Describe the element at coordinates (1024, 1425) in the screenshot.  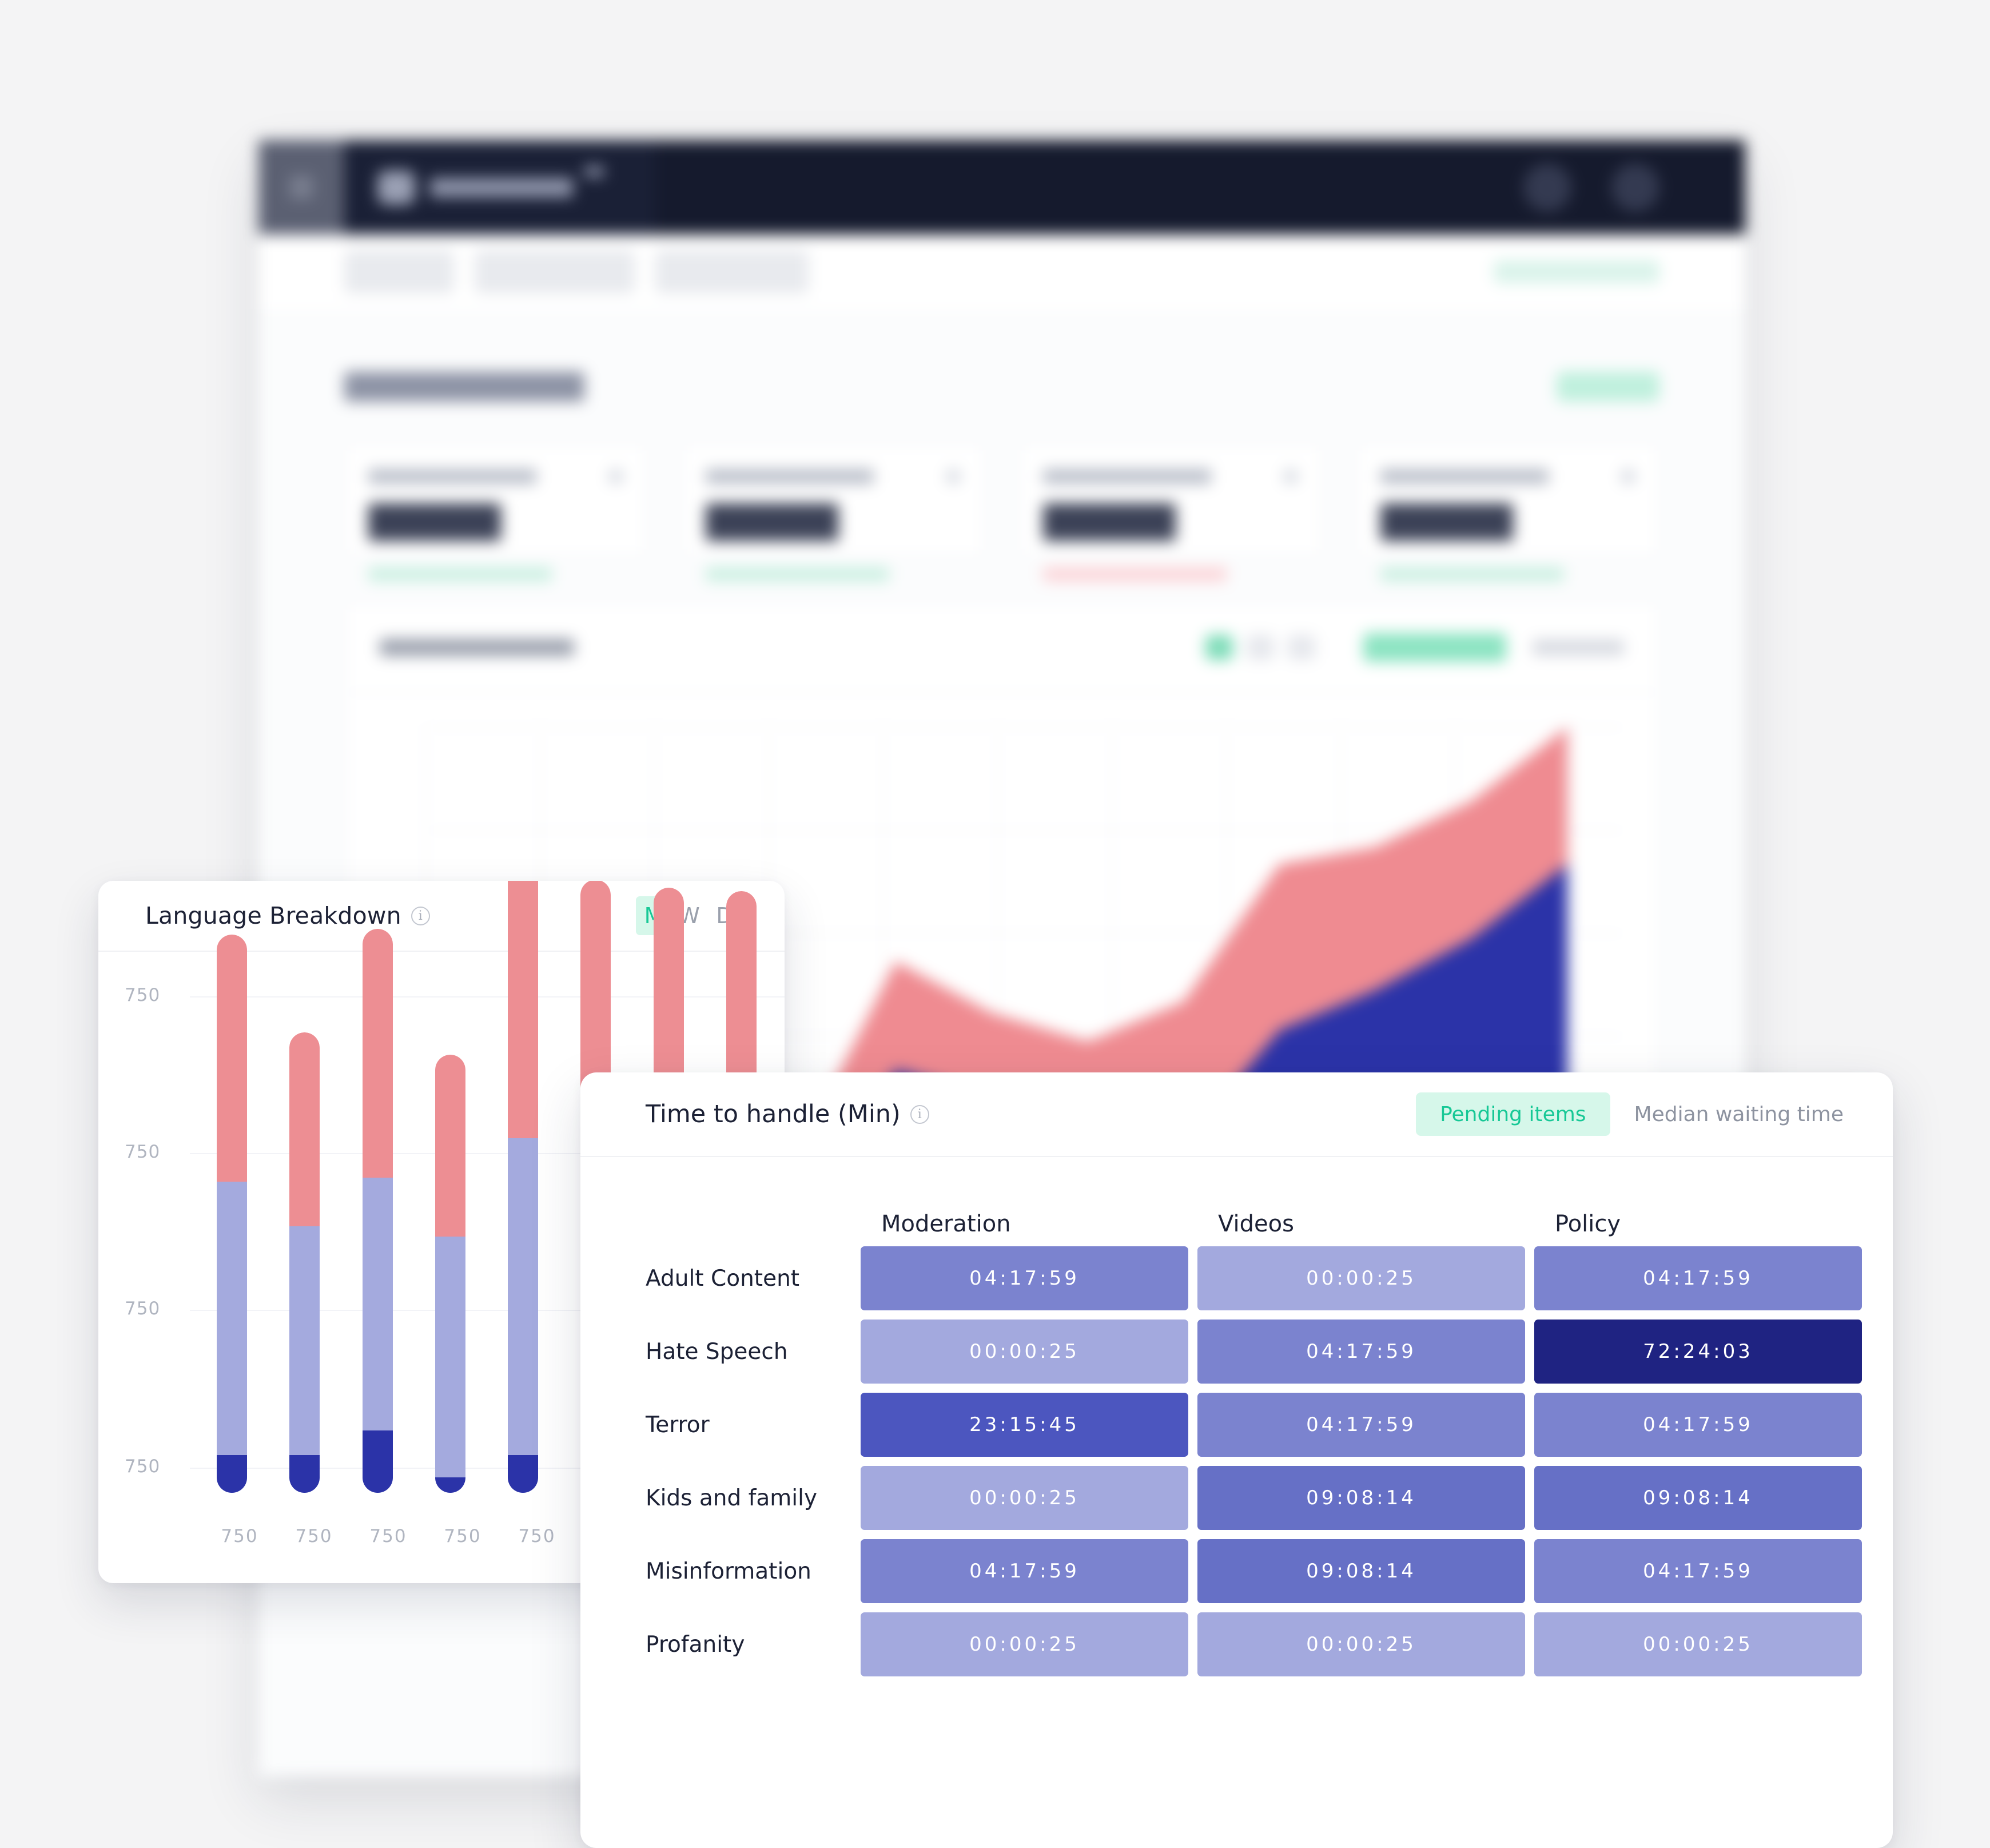
I see `heatmap-cell: 23:15:45` at that location.